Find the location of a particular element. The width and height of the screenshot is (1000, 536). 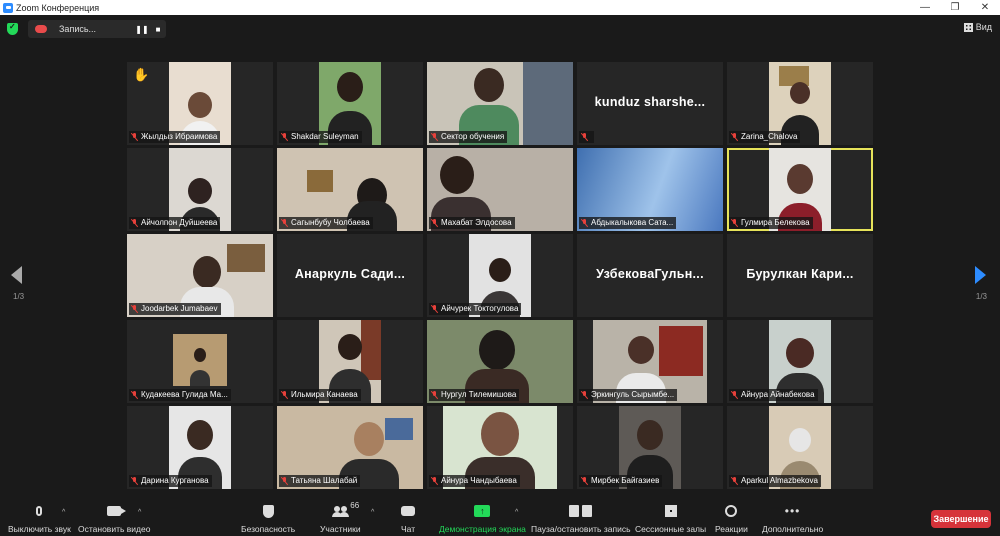

video-tile: Сагынбубу Чолбаева is located at coordinates (350, 189).